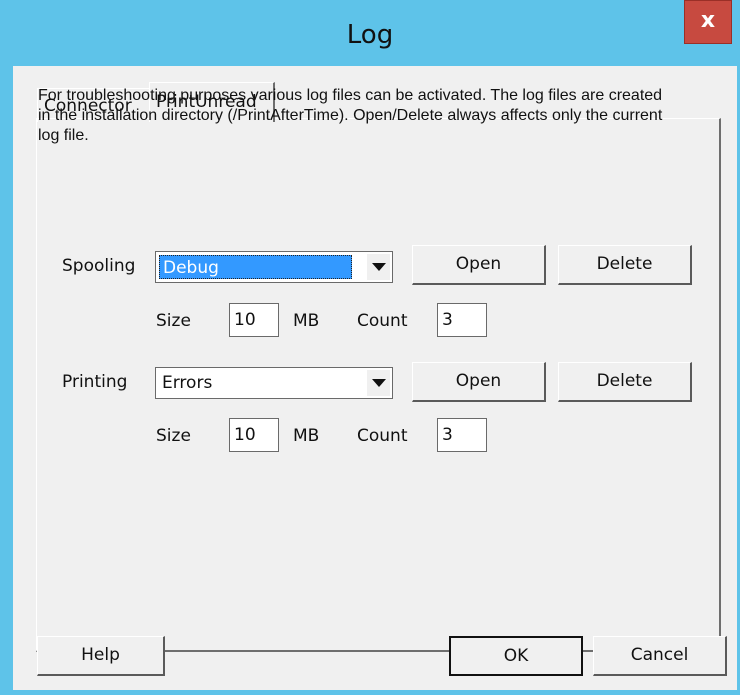 The image size is (740, 695). What do you see at coordinates (99, 266) in the screenshot?
I see `spooling-label: Spooling` at bounding box center [99, 266].